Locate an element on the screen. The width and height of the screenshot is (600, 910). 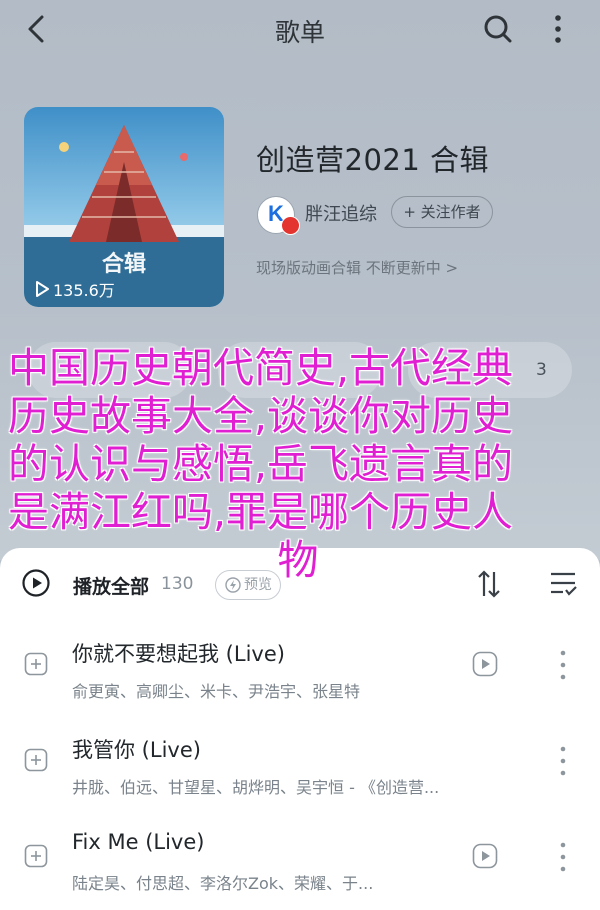
album-title: 创造营2021 合辑 is located at coordinates (373, 160).